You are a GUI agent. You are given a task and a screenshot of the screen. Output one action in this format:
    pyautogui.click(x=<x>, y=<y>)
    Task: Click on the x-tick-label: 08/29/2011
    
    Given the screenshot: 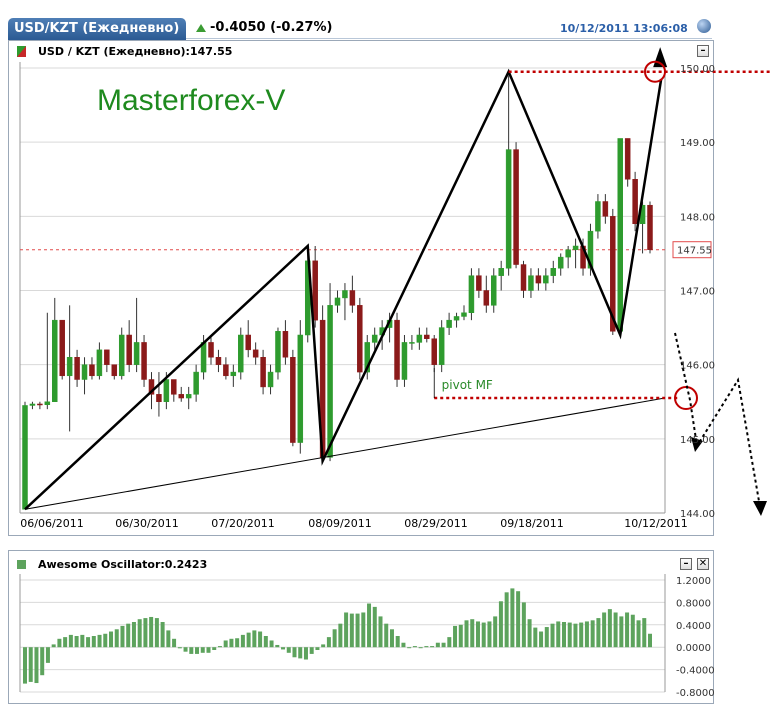 What is the action you would take?
    pyautogui.click(x=435, y=523)
    